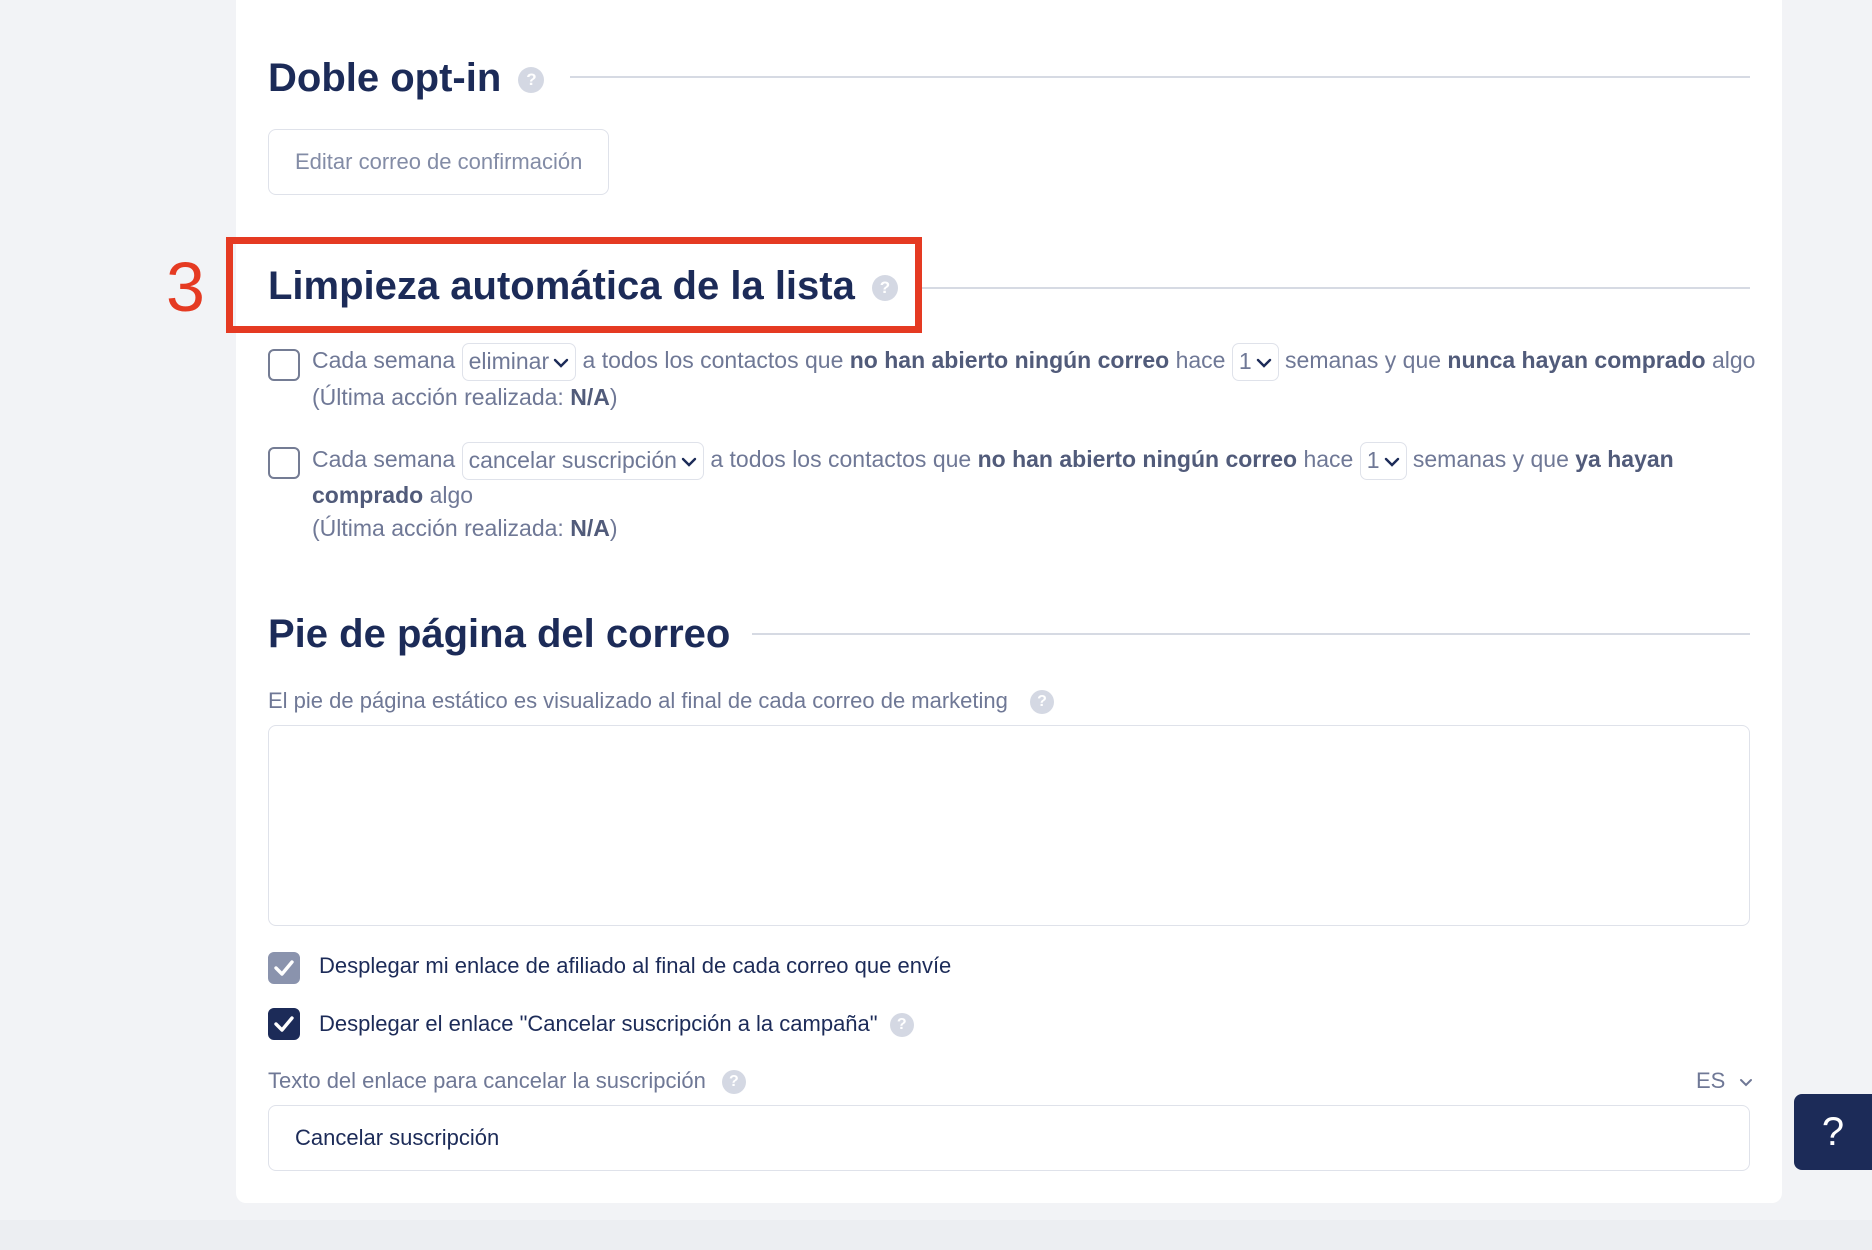 The height and width of the screenshot is (1250, 1872). I want to click on double-opt-in-title: Doble opt-in ?, so click(406, 78).